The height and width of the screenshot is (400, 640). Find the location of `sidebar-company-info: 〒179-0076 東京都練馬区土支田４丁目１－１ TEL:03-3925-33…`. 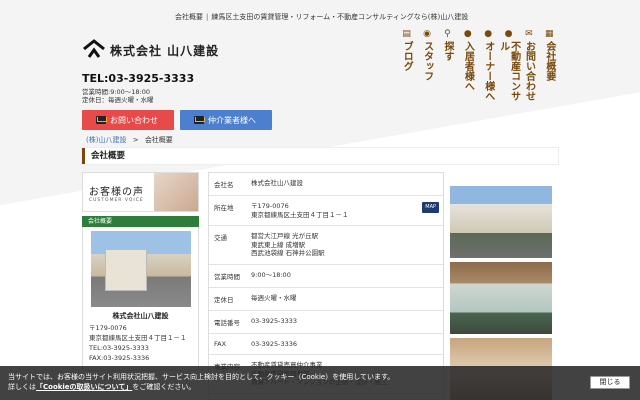

sidebar-company-info: 〒179-0076 東京都練馬区土支田４丁目１－１ TEL:03-3925-33… is located at coordinates (140, 343).